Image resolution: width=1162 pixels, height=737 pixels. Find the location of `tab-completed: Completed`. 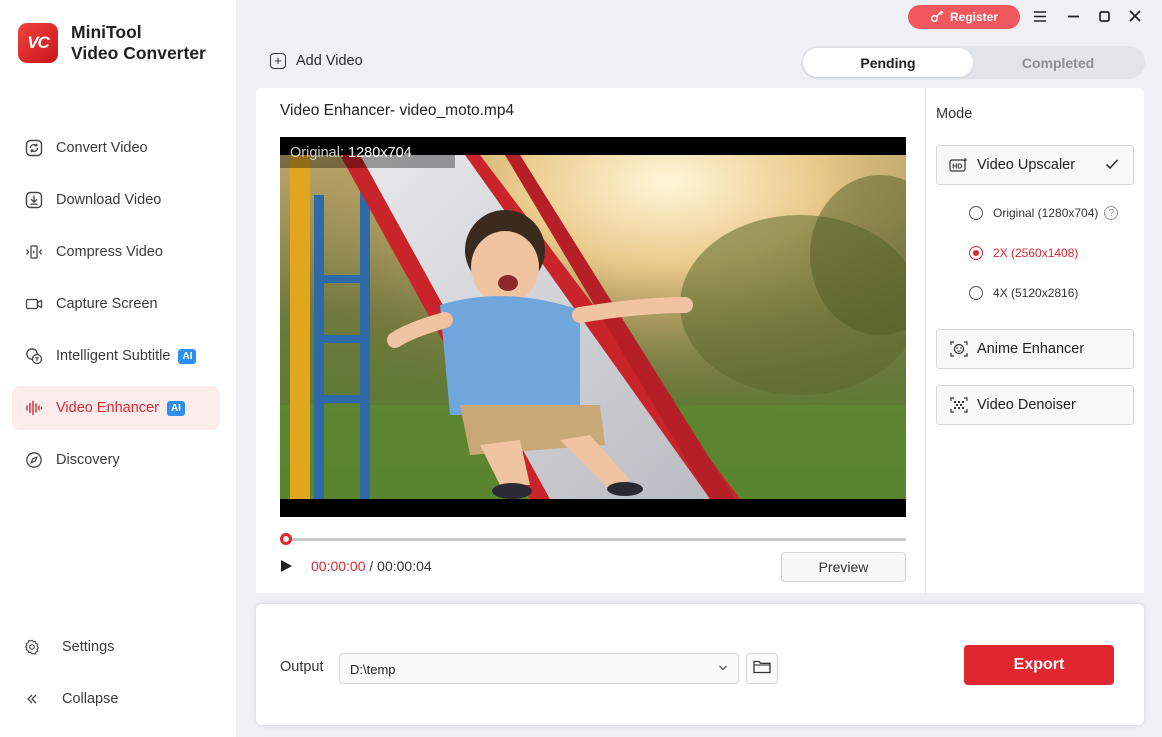

tab-completed: Completed is located at coordinates (1058, 62).